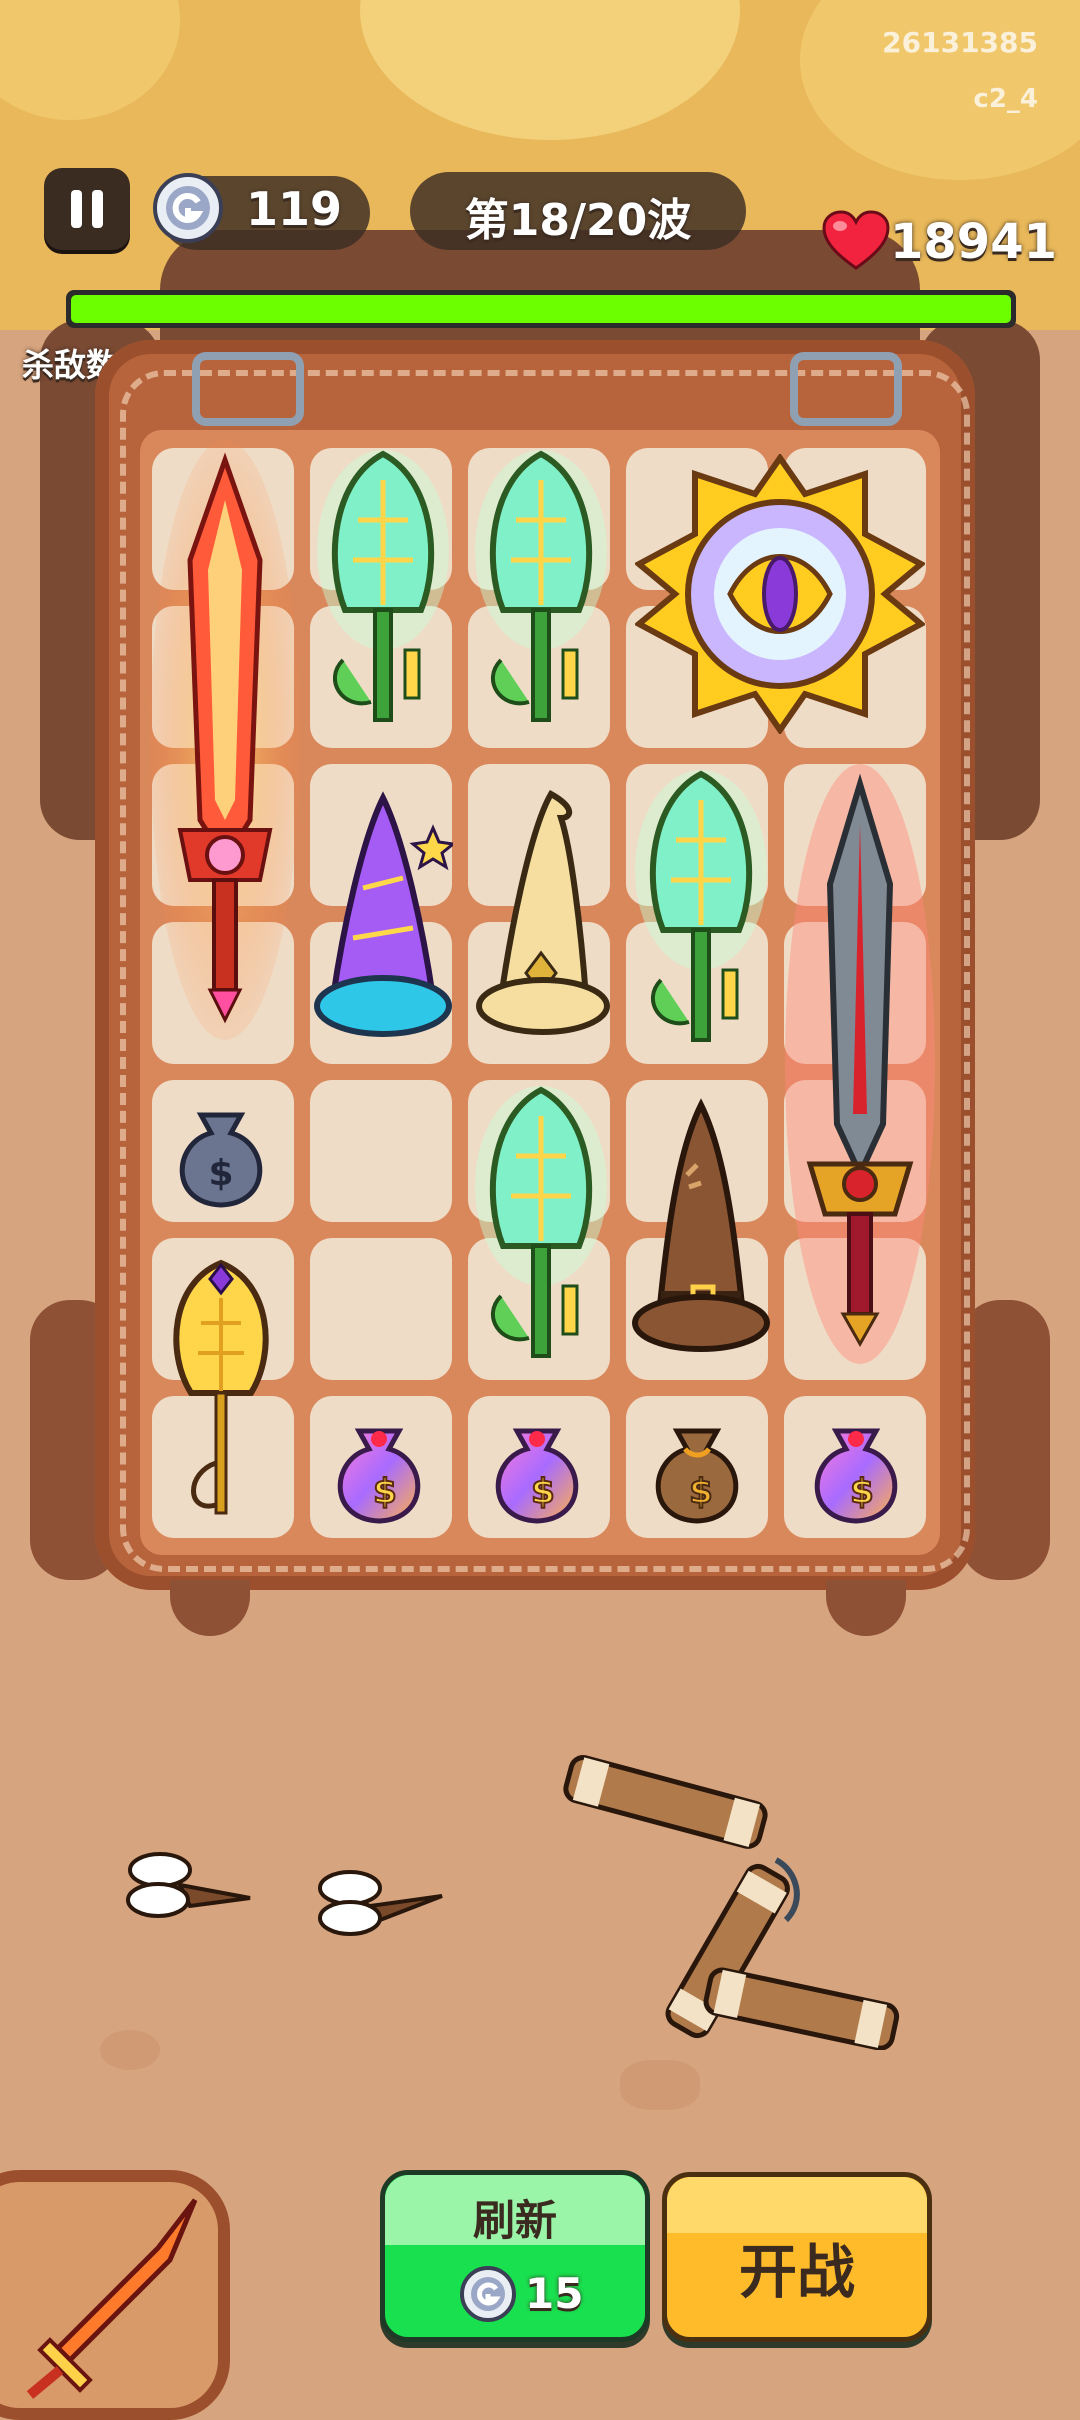 The image size is (1080, 2420). Describe the element at coordinates (1005, 99) in the screenshot. I see `level-code-text: c2_4` at that location.